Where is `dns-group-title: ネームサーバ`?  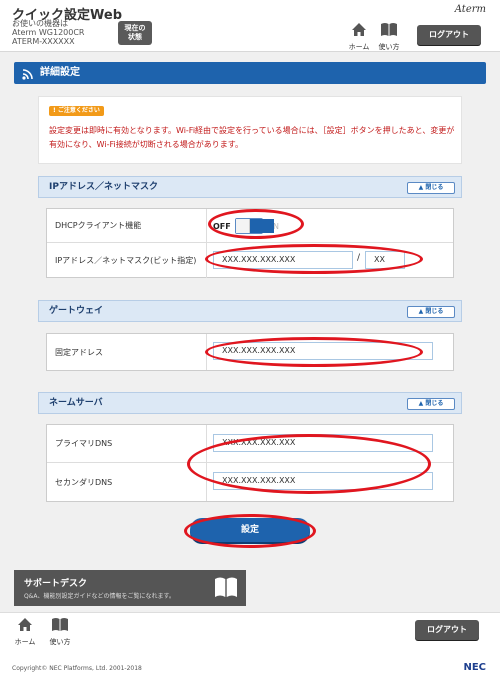
dns-group-title: ネームサーバ is located at coordinates (76, 403).